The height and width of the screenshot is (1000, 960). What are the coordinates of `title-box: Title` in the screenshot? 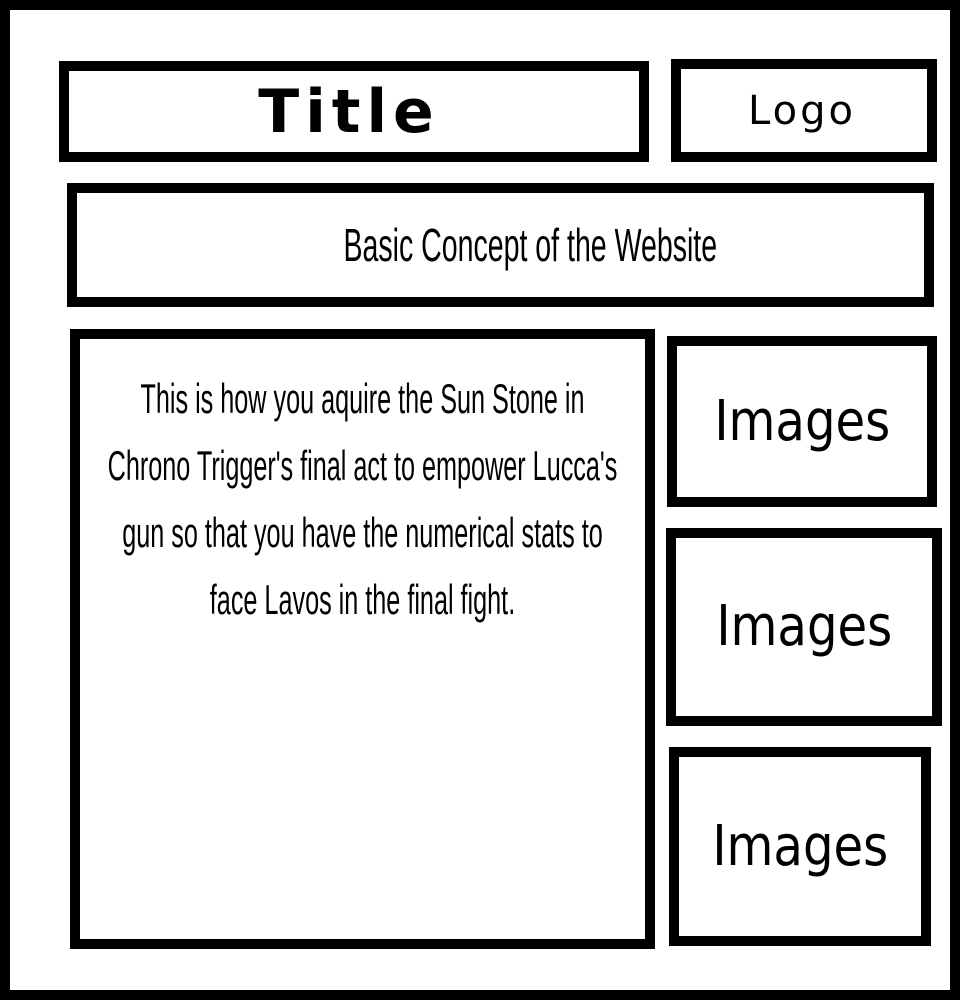 It's located at (354, 111).